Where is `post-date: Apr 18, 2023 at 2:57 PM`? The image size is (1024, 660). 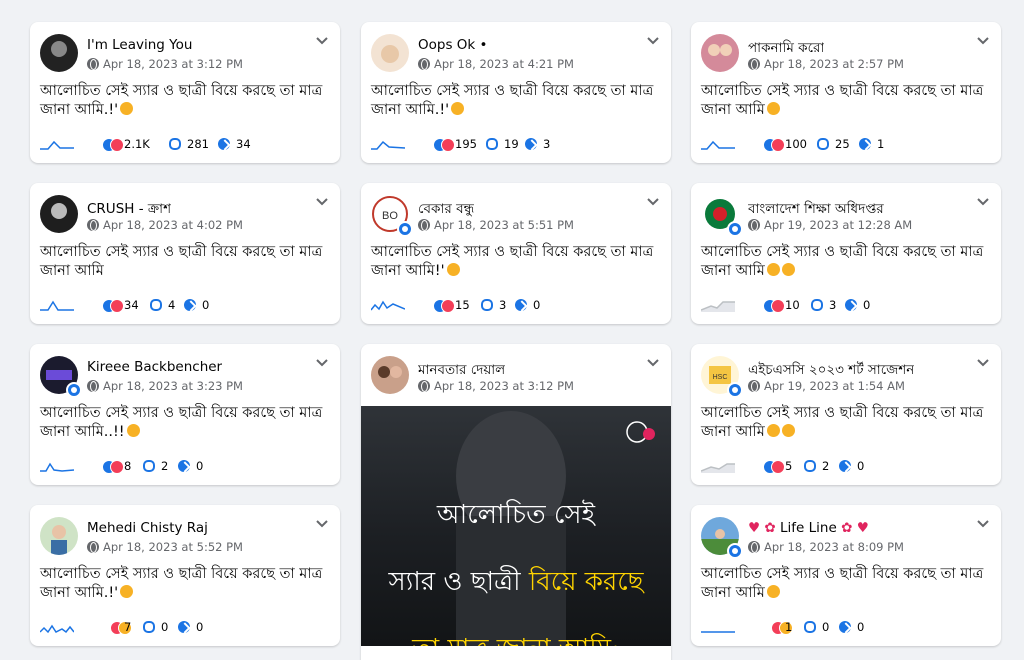 post-date: Apr 18, 2023 at 2:57 PM is located at coordinates (834, 64).